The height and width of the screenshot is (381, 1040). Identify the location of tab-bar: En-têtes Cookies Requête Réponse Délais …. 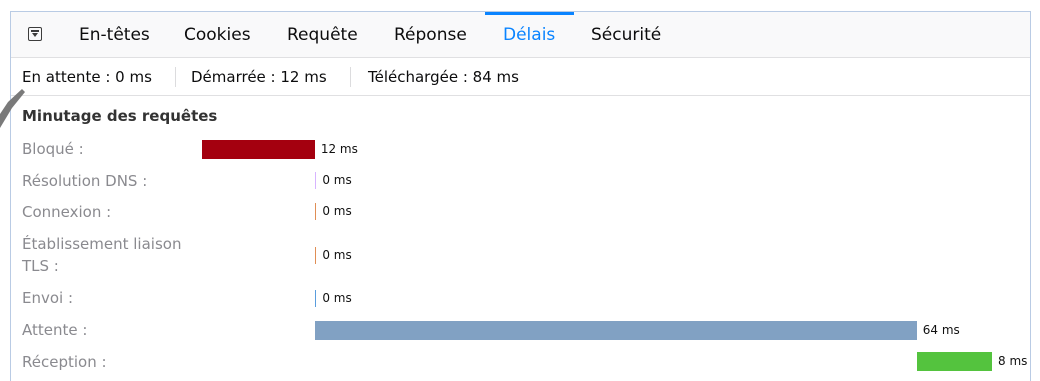
(520, 35).